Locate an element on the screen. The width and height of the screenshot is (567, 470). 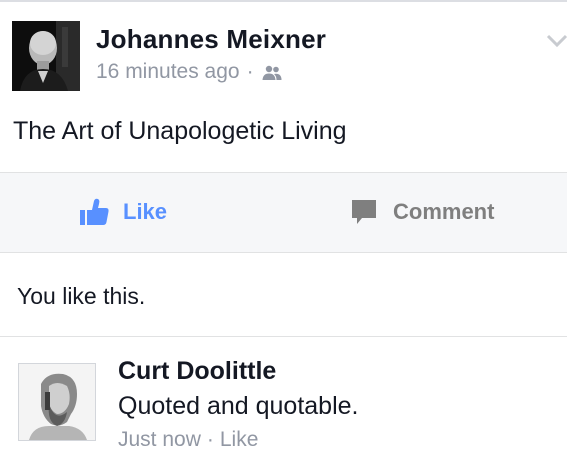
commenter-avatar is located at coordinates (57, 402).